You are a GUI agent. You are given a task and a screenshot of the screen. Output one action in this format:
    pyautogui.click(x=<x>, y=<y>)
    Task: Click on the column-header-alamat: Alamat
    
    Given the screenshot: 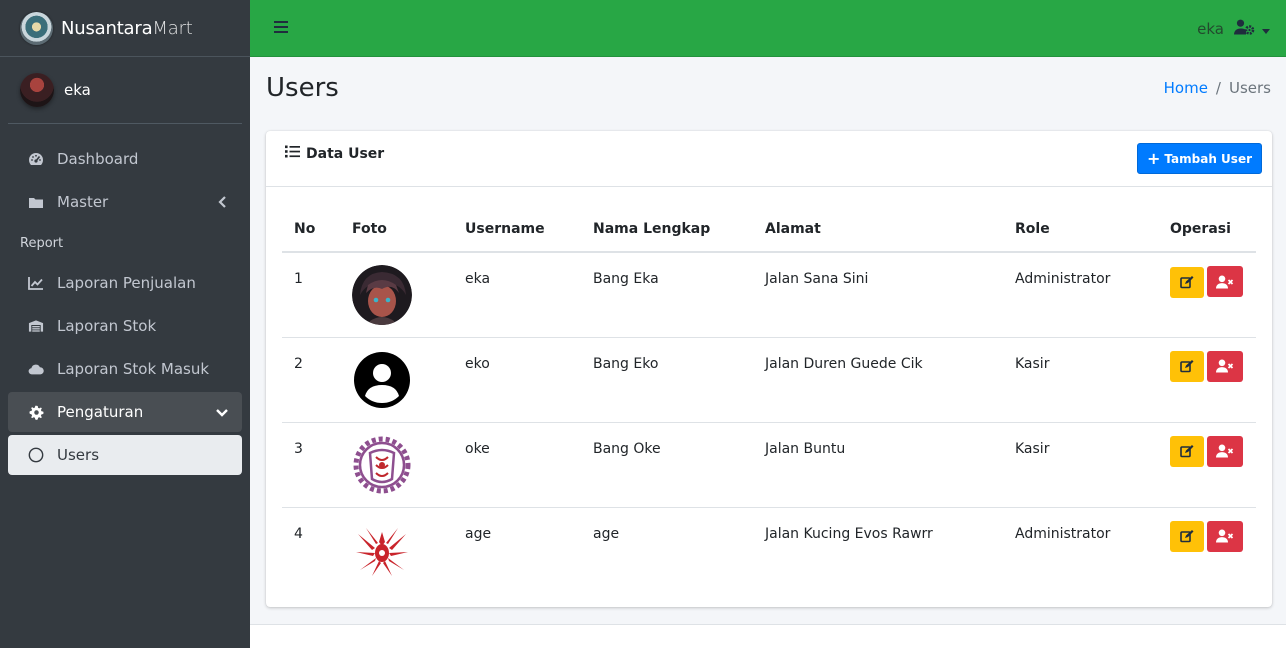 What is the action you would take?
    pyautogui.click(x=878, y=230)
    